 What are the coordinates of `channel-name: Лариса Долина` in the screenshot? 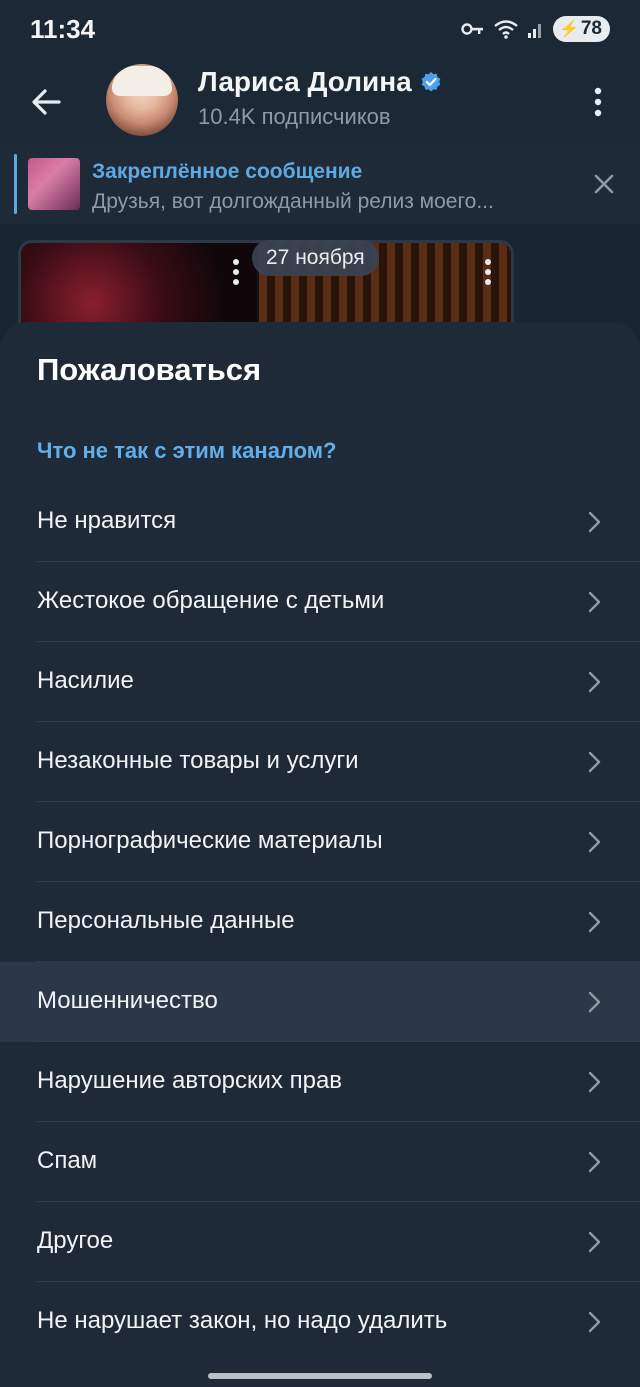 It's located at (320, 82).